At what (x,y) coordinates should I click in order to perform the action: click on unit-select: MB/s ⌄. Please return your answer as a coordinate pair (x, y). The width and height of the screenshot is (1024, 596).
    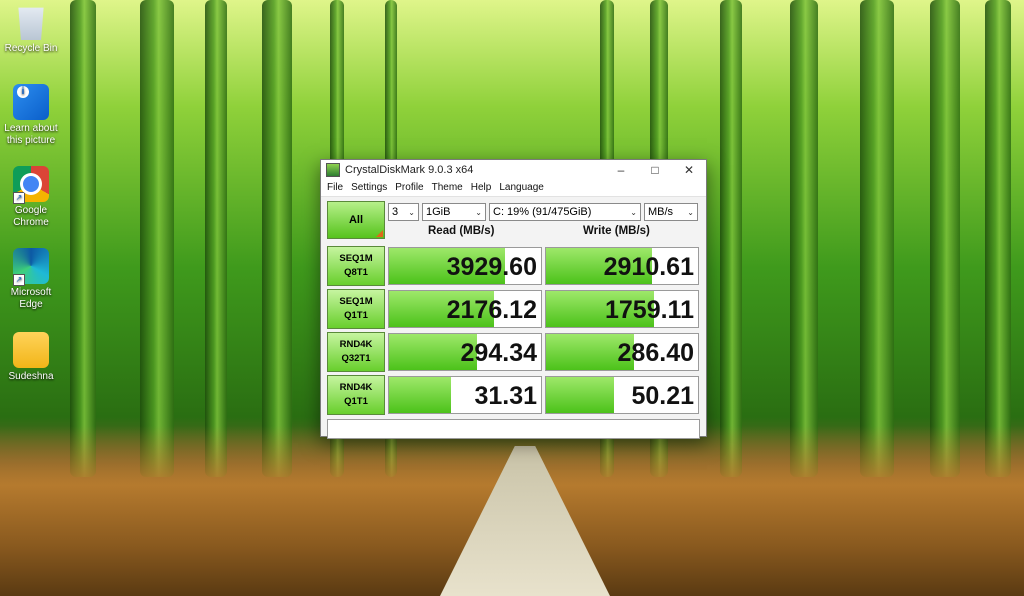
    Looking at the image, I should click on (671, 212).